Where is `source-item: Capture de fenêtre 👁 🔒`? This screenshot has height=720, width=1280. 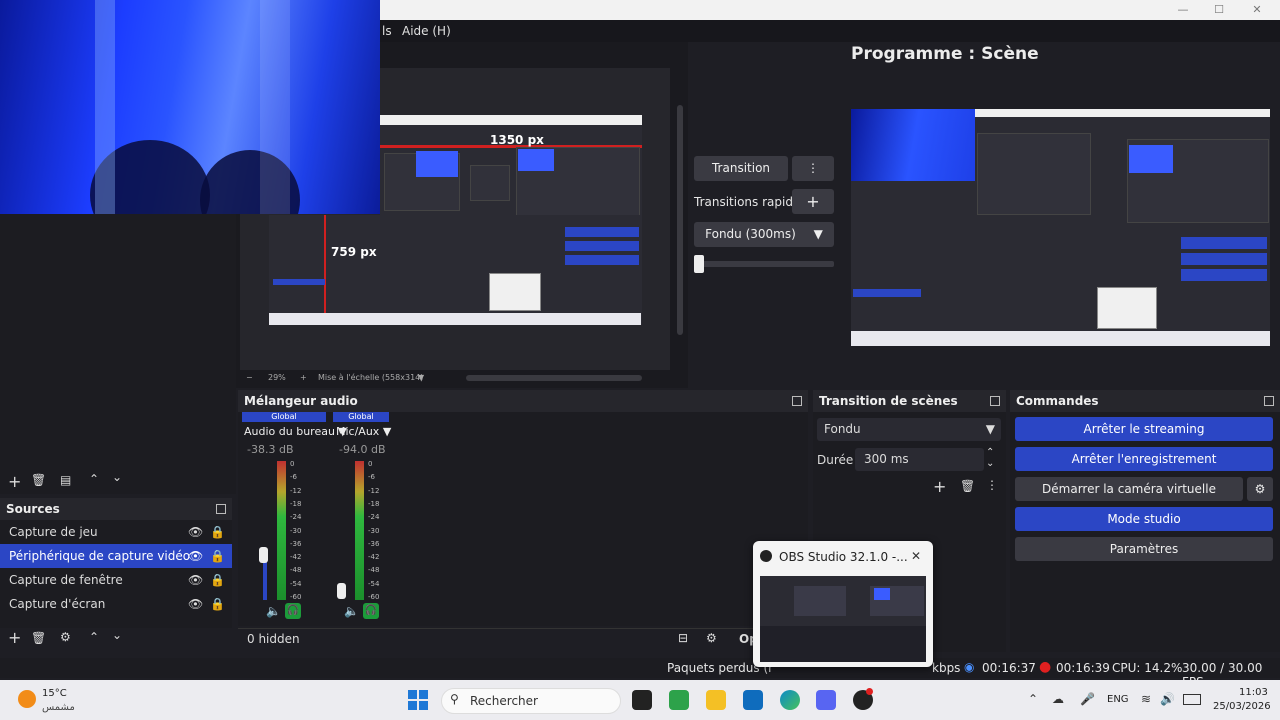
source-item: Capture de fenêtre 👁 🔒 is located at coordinates (116, 580).